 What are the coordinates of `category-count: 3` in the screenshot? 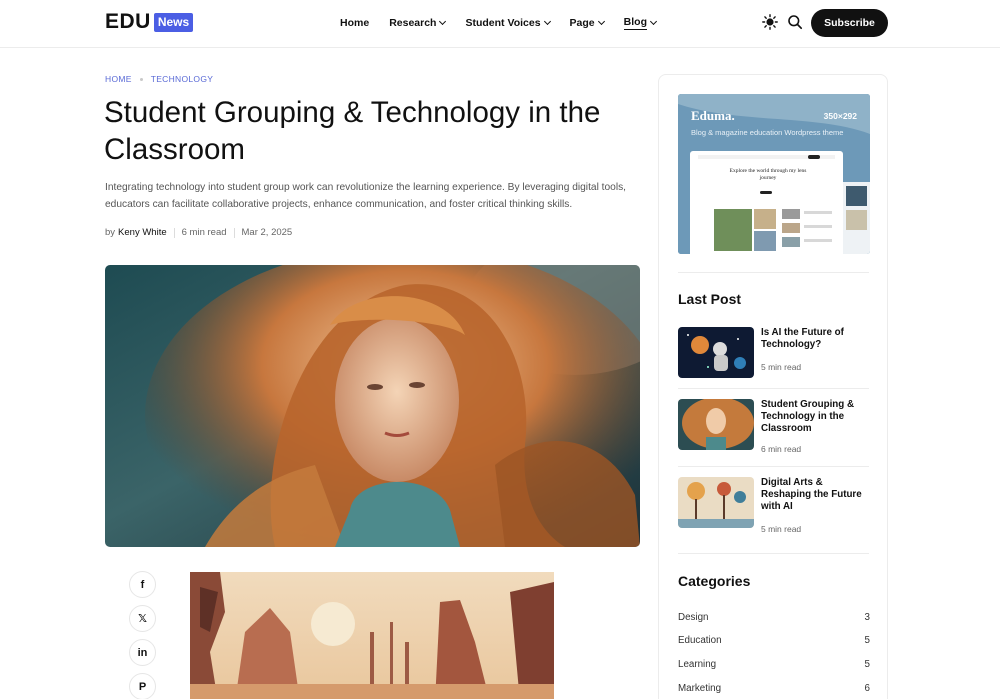 It's located at (867, 617).